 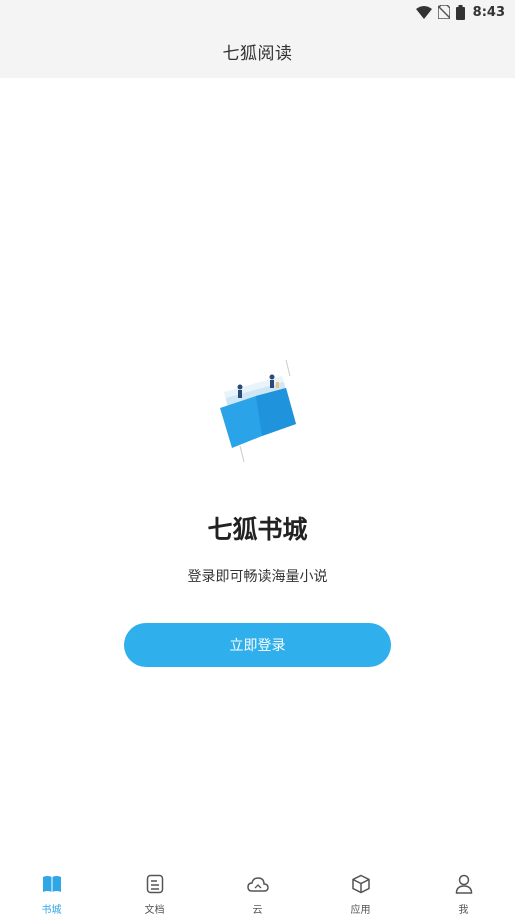 I want to click on book-icon, so click(x=52, y=884).